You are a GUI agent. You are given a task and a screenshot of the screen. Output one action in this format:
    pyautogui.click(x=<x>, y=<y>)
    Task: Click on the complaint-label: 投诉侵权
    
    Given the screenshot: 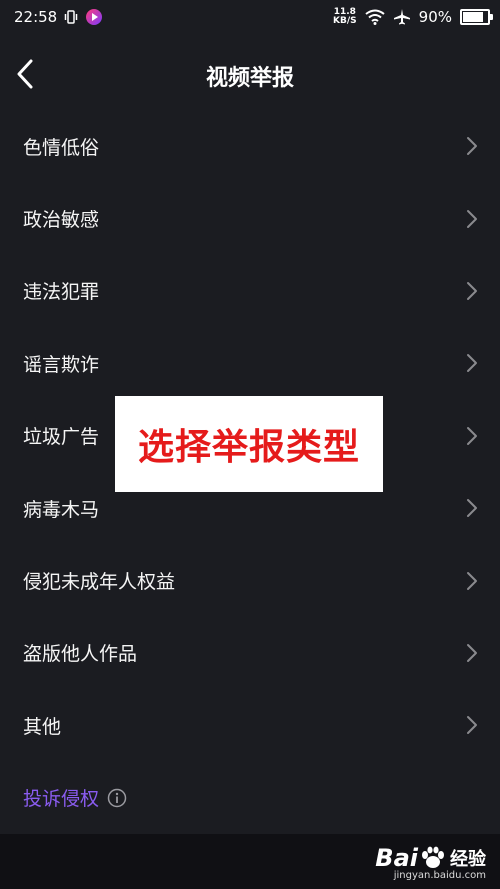 What is the action you would take?
    pyautogui.click(x=61, y=799)
    